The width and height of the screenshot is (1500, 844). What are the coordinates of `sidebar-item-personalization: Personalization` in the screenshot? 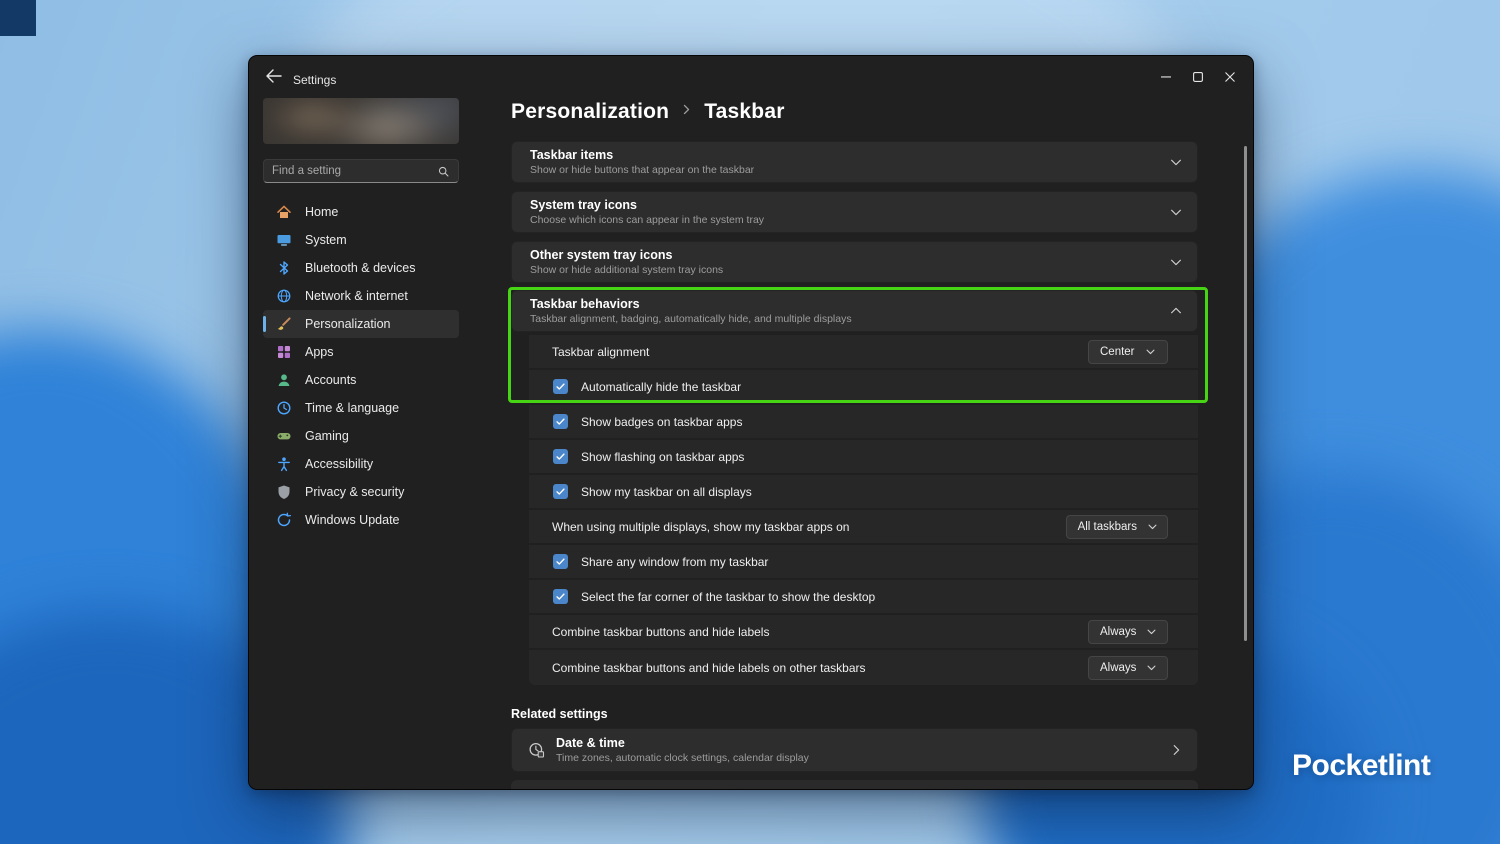 It's located at (361, 324).